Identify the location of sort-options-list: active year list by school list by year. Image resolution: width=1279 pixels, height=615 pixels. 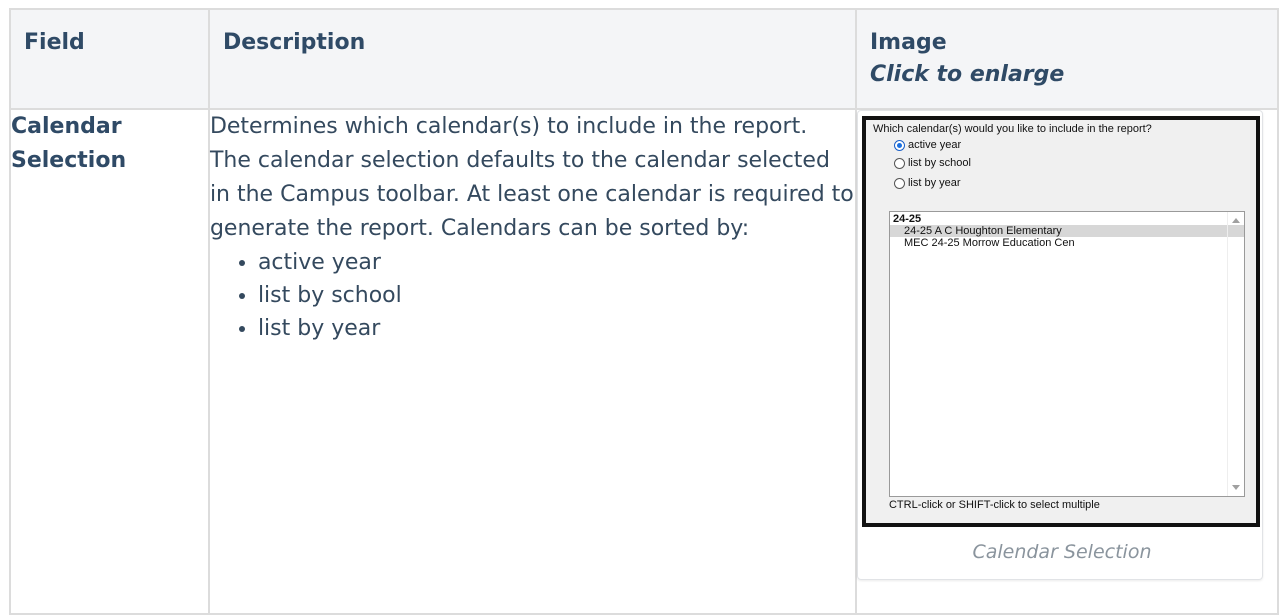
(532, 295).